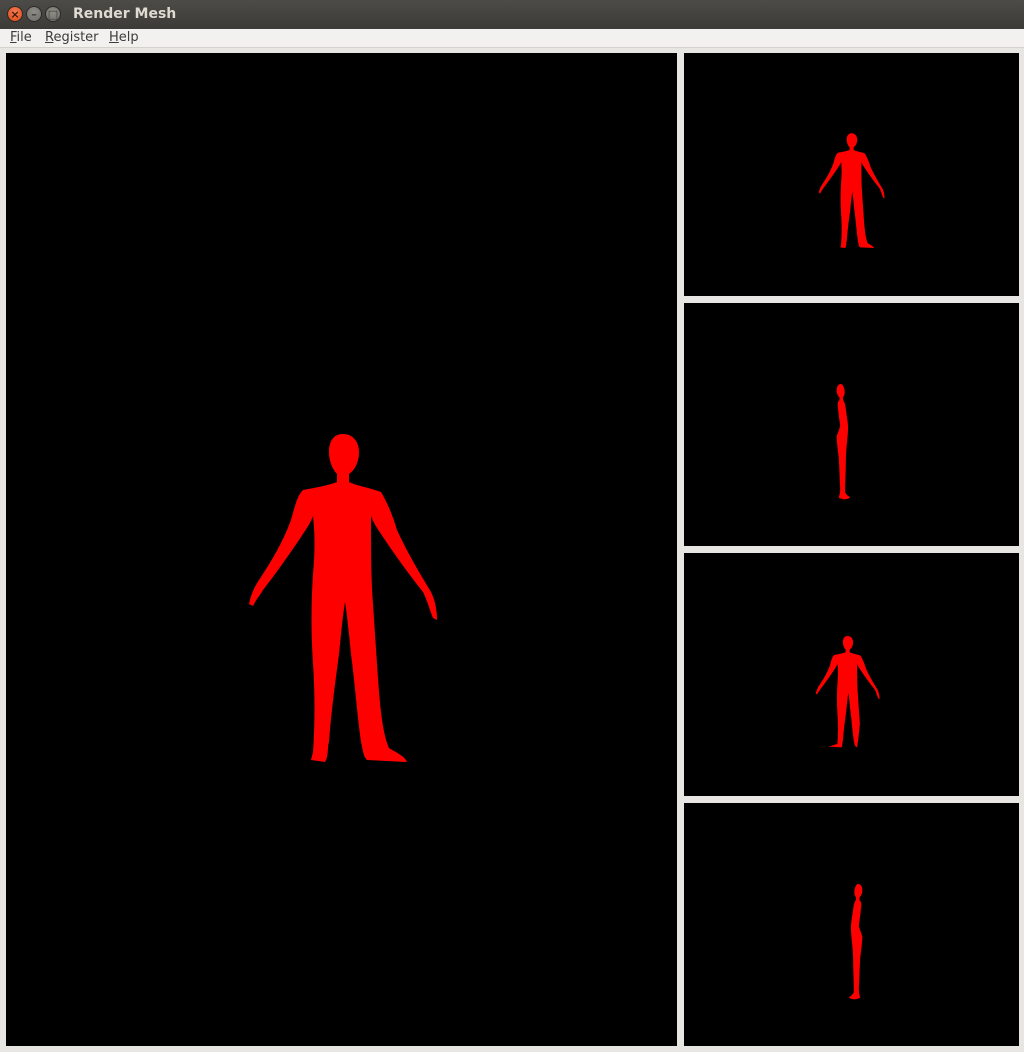  Describe the element at coordinates (21, 37) in the screenshot. I see `menu-file: File` at that location.